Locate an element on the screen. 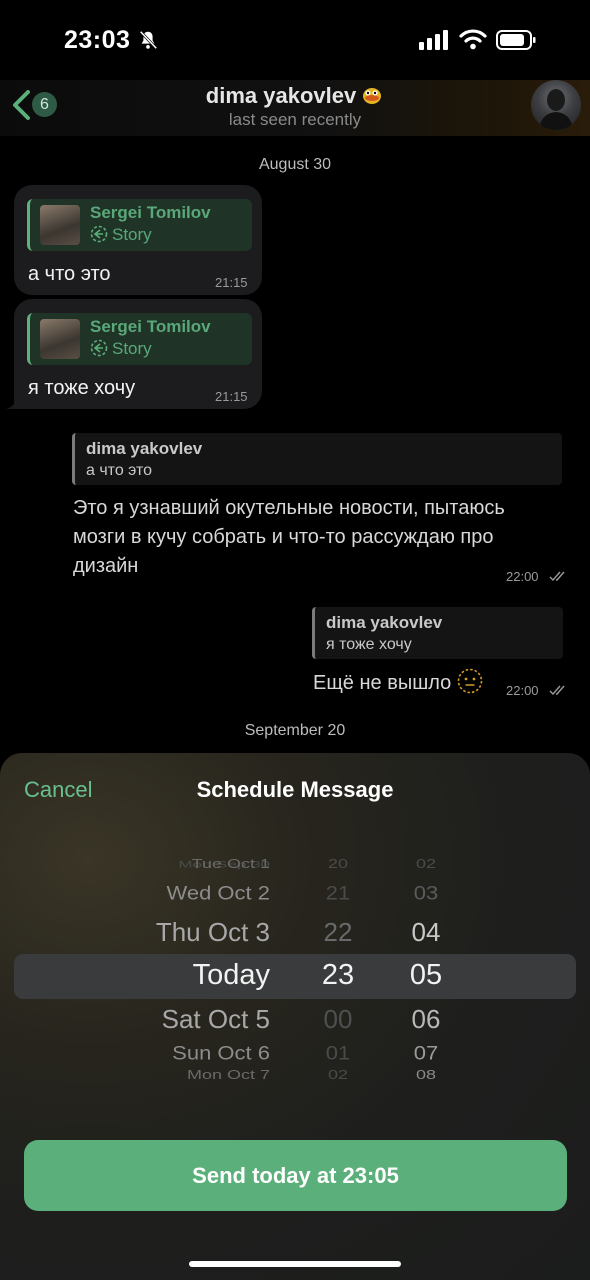  day-option: Mon Oct 7 is located at coordinates (228, 1075).